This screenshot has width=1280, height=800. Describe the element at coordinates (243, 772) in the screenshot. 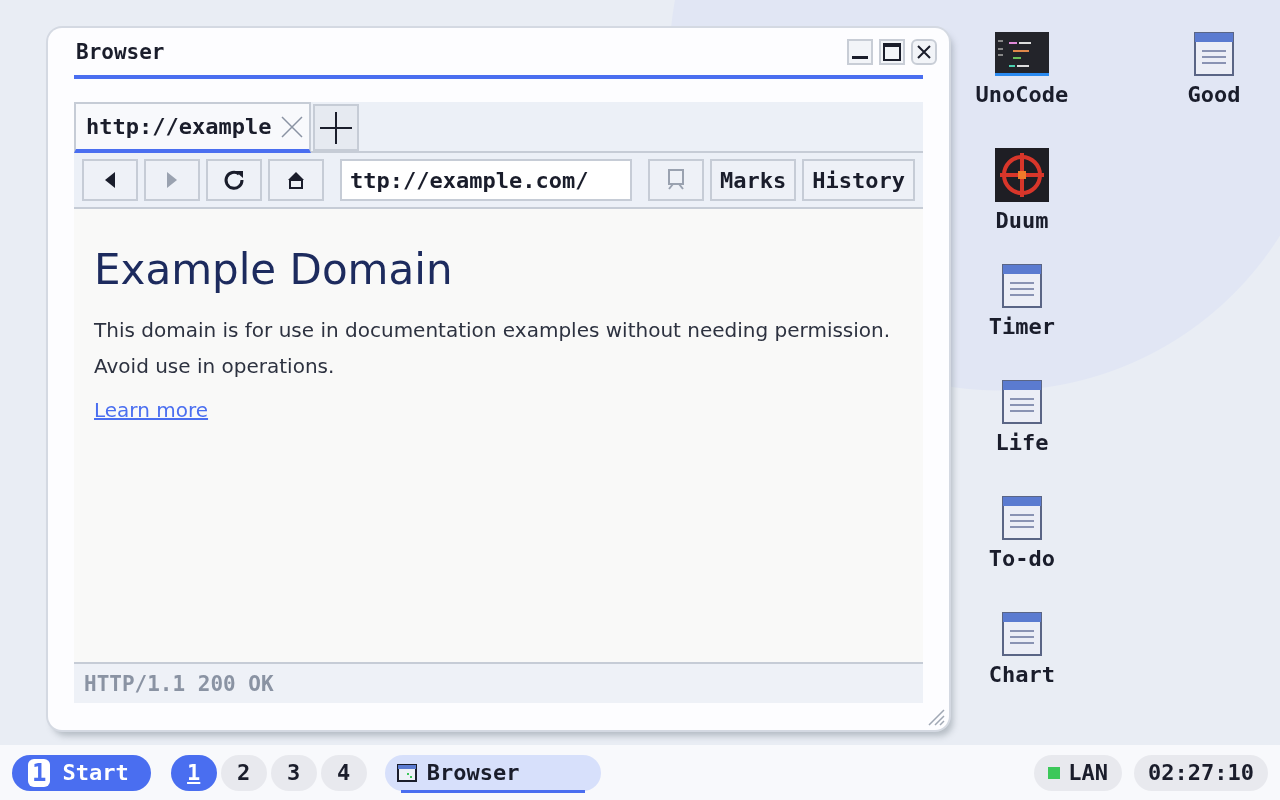

I see `workspace-button: 2` at that location.